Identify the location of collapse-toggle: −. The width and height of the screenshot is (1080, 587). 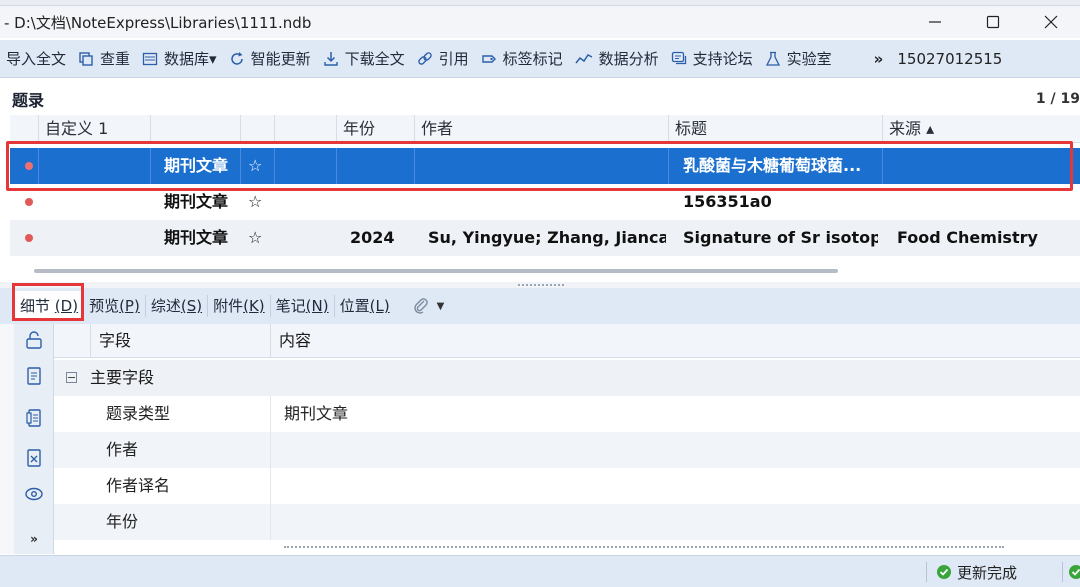
(71, 377).